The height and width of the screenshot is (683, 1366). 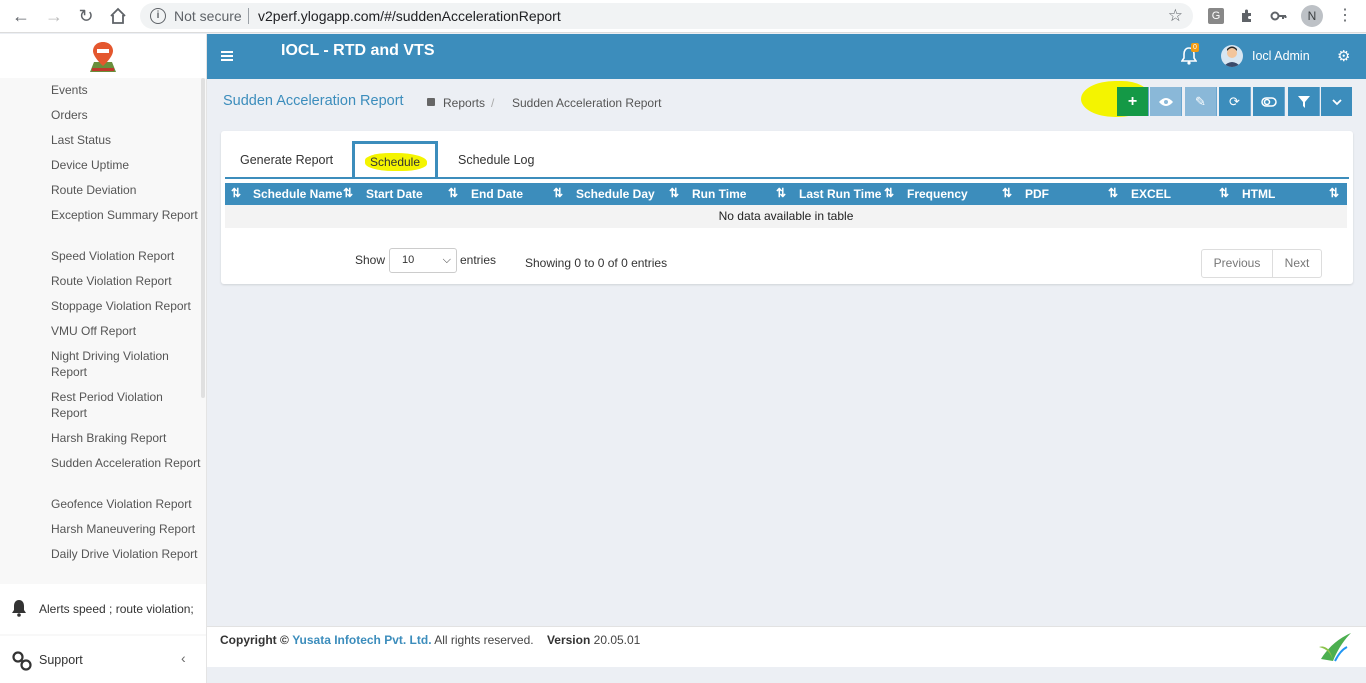 What do you see at coordinates (361, 640) in the screenshot?
I see `company-link: Yusata Infotech Pvt. Ltd.` at bounding box center [361, 640].